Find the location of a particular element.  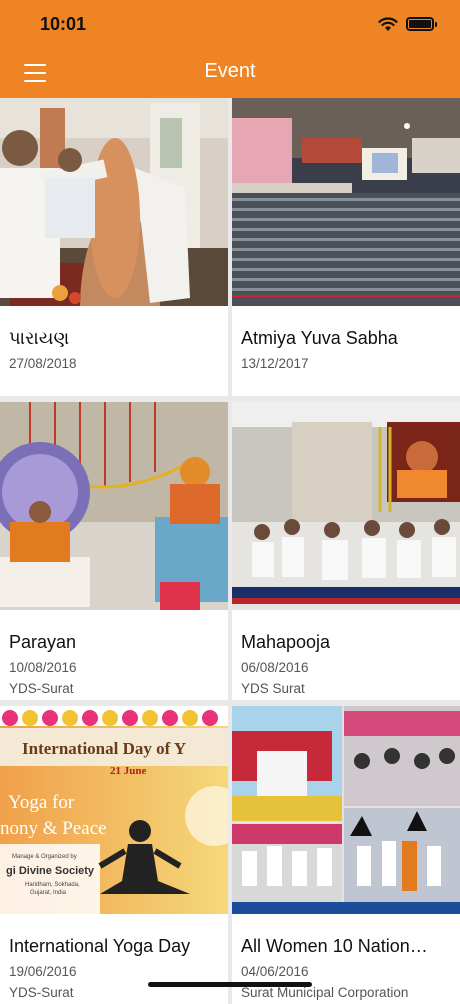

page-title: Event is located at coordinates (230, 71).